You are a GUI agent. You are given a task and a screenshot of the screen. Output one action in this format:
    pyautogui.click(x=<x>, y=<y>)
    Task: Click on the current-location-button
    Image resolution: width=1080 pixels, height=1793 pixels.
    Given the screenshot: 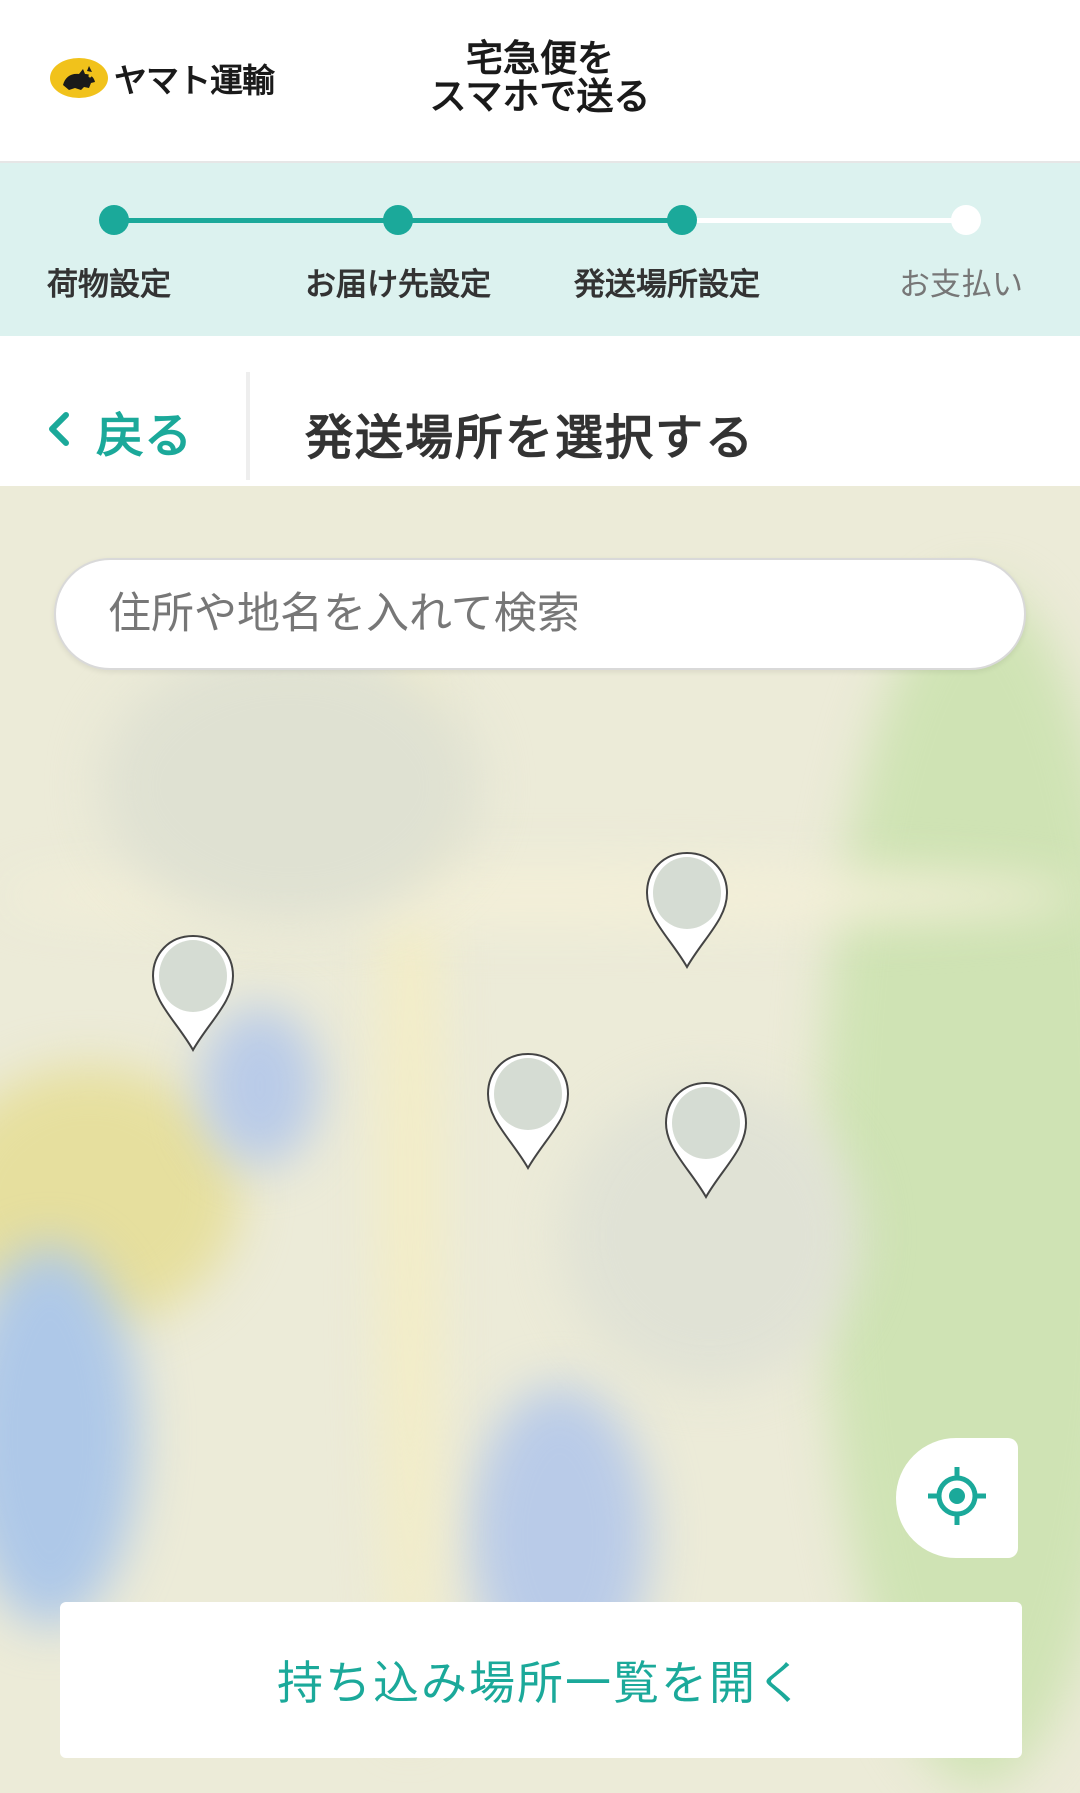 What is the action you would take?
    pyautogui.click(x=957, y=1498)
    